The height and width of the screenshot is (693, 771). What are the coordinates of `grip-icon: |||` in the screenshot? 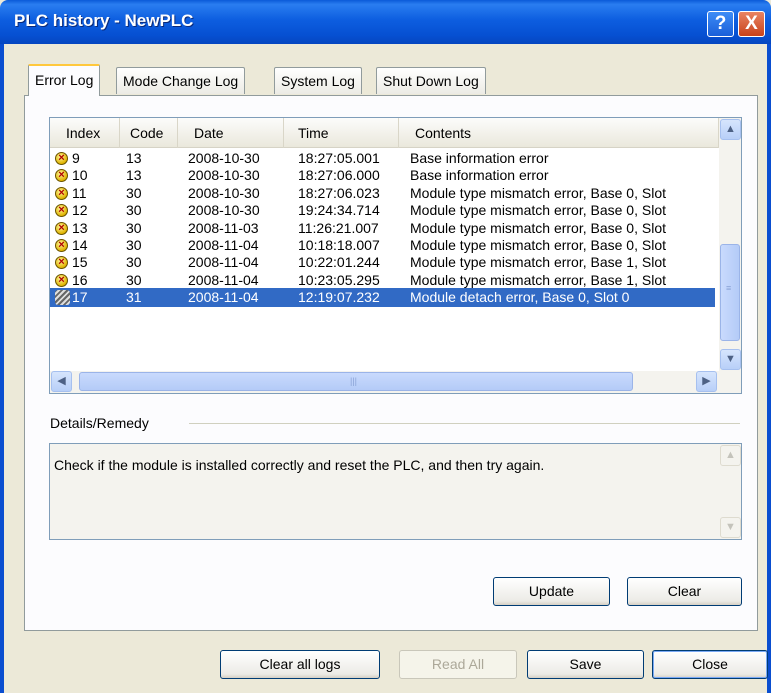 It's located at (354, 381).